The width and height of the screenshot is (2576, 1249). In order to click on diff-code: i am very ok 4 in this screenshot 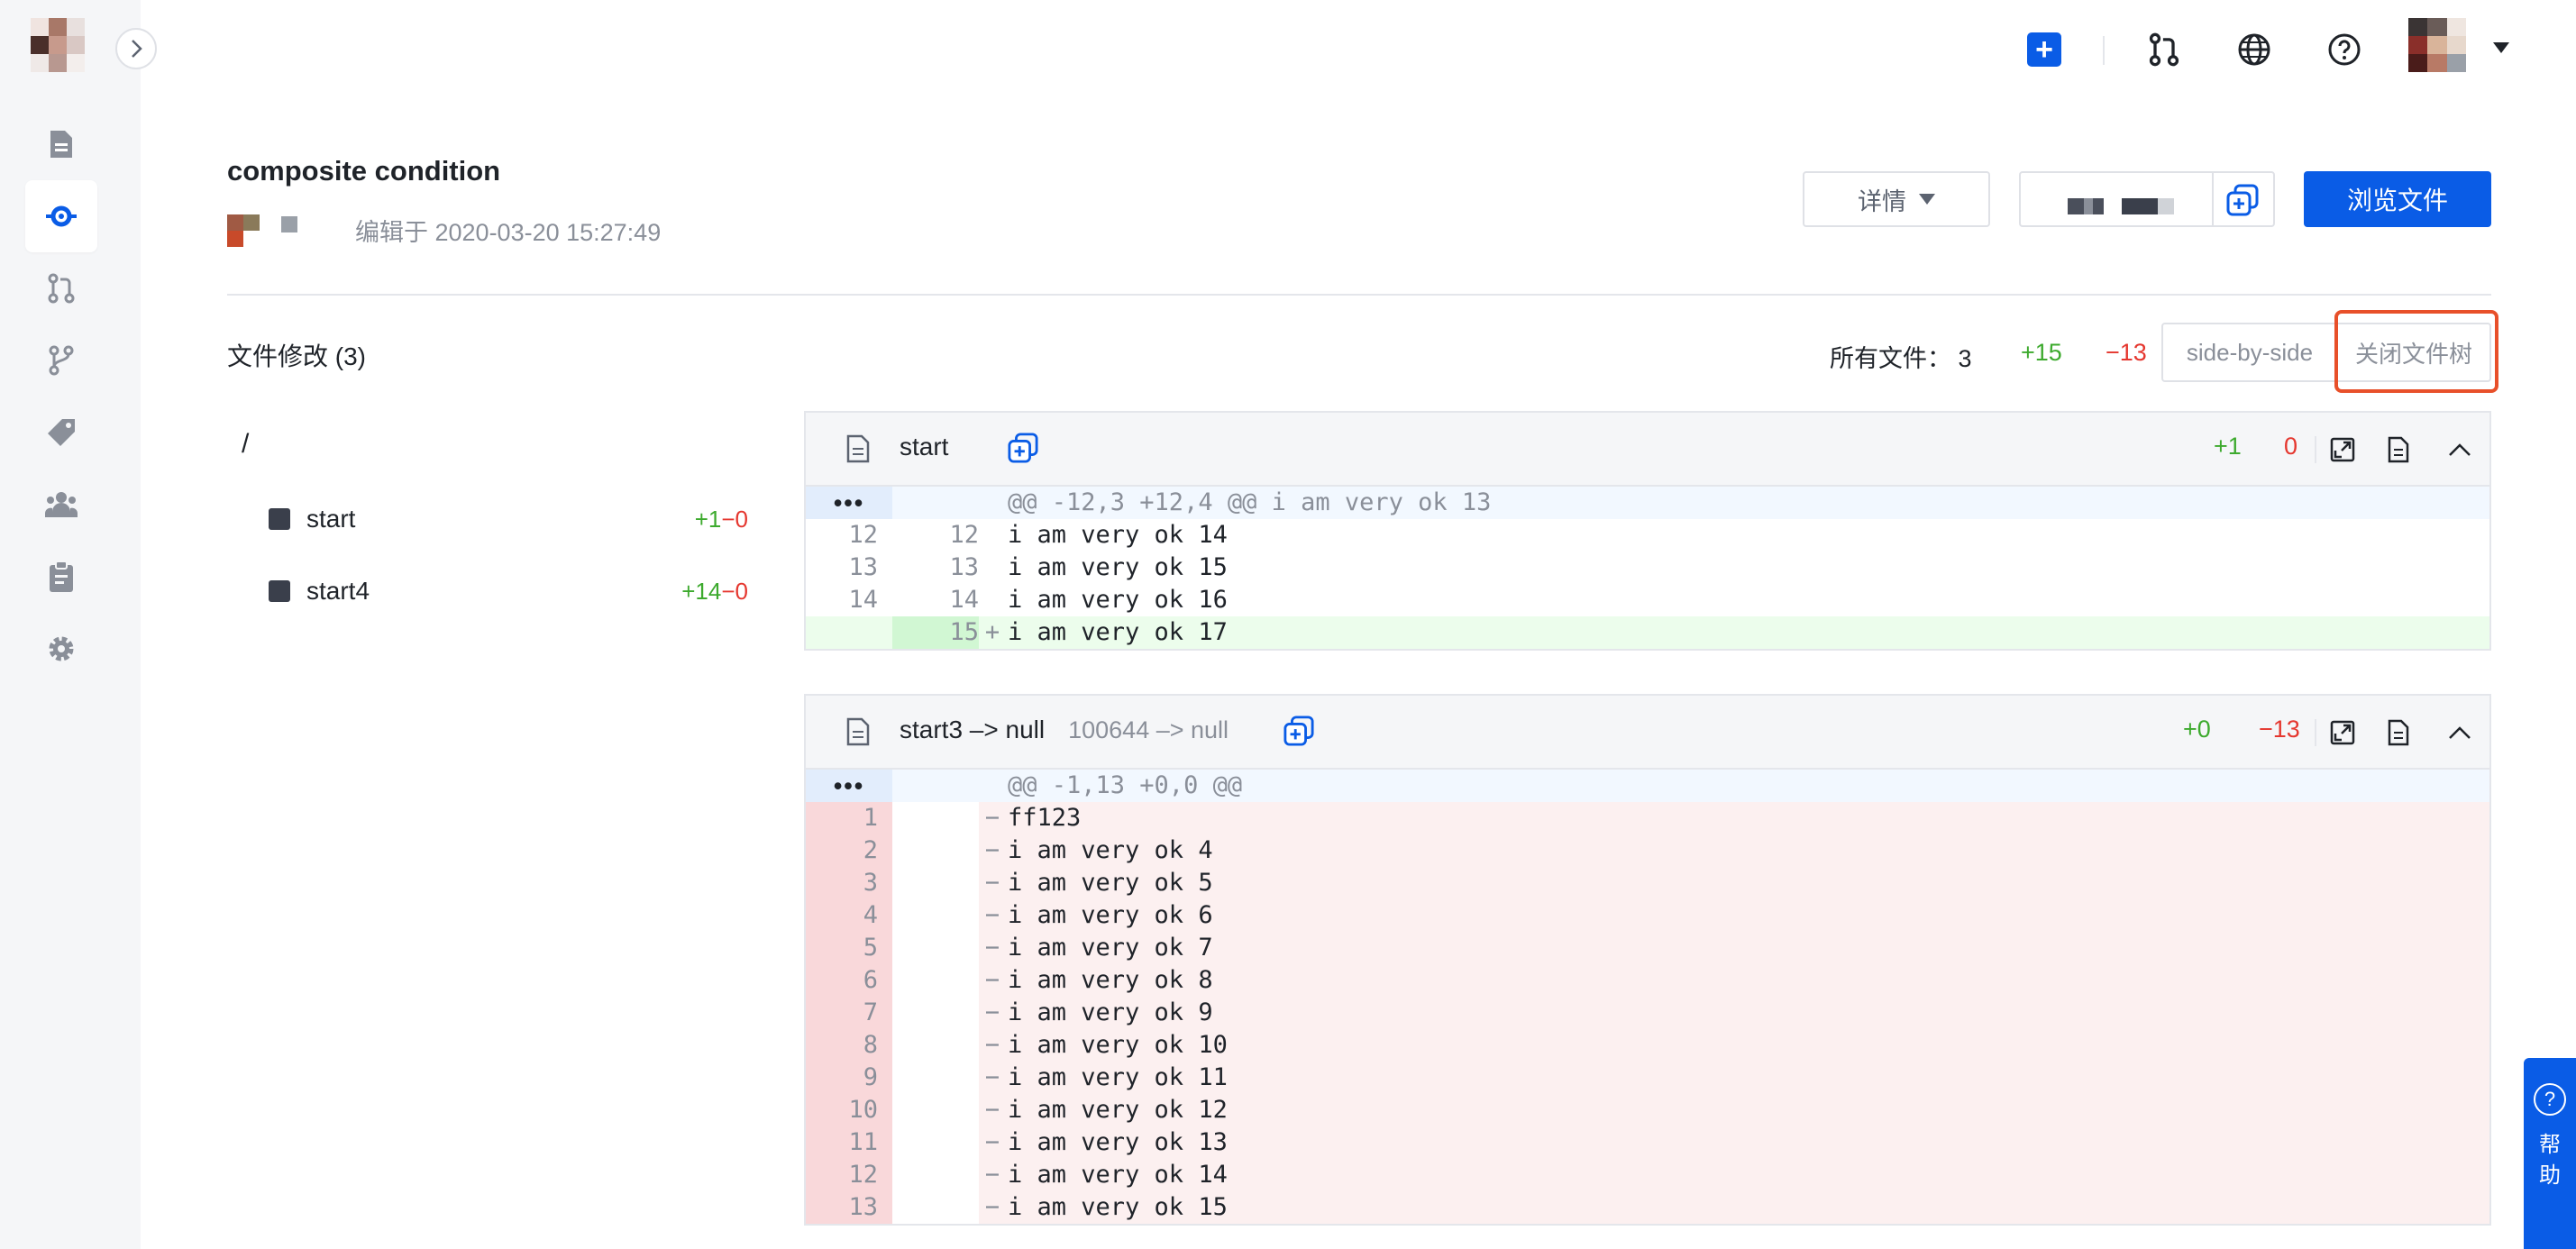, I will do `click(1110, 850)`.